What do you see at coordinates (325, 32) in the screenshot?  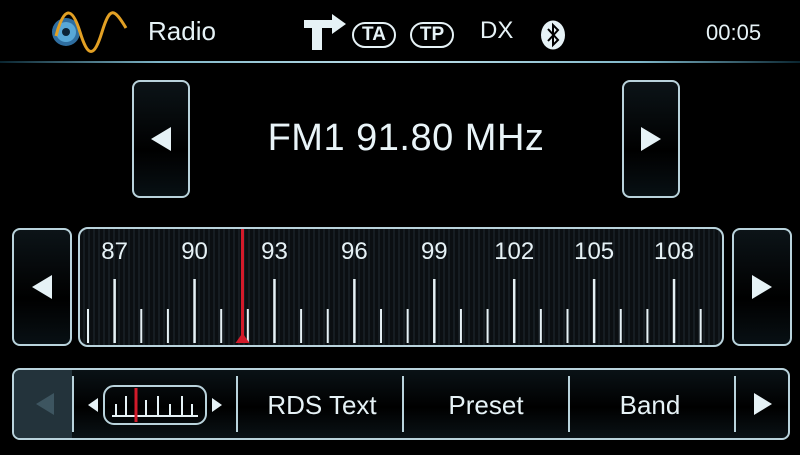 I see `navigation-turn-icon` at bounding box center [325, 32].